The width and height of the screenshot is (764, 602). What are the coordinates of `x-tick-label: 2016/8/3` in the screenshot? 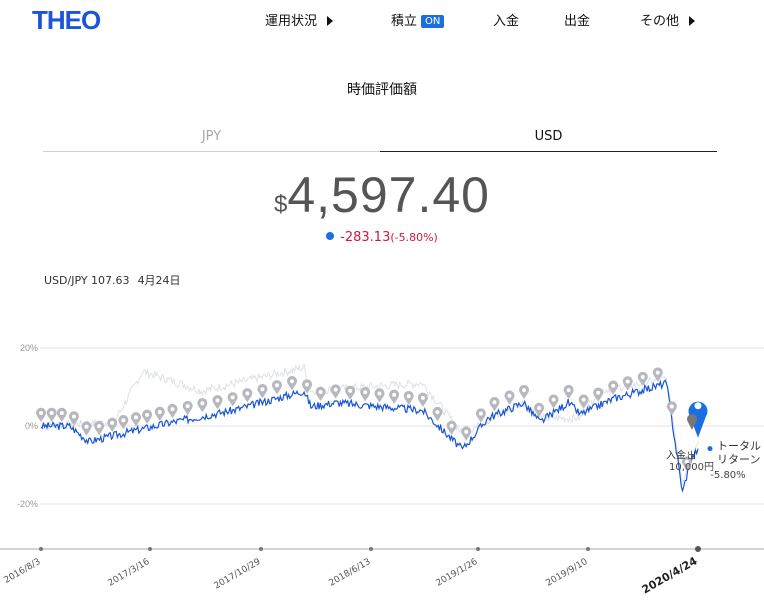 It's located at (22, 571).